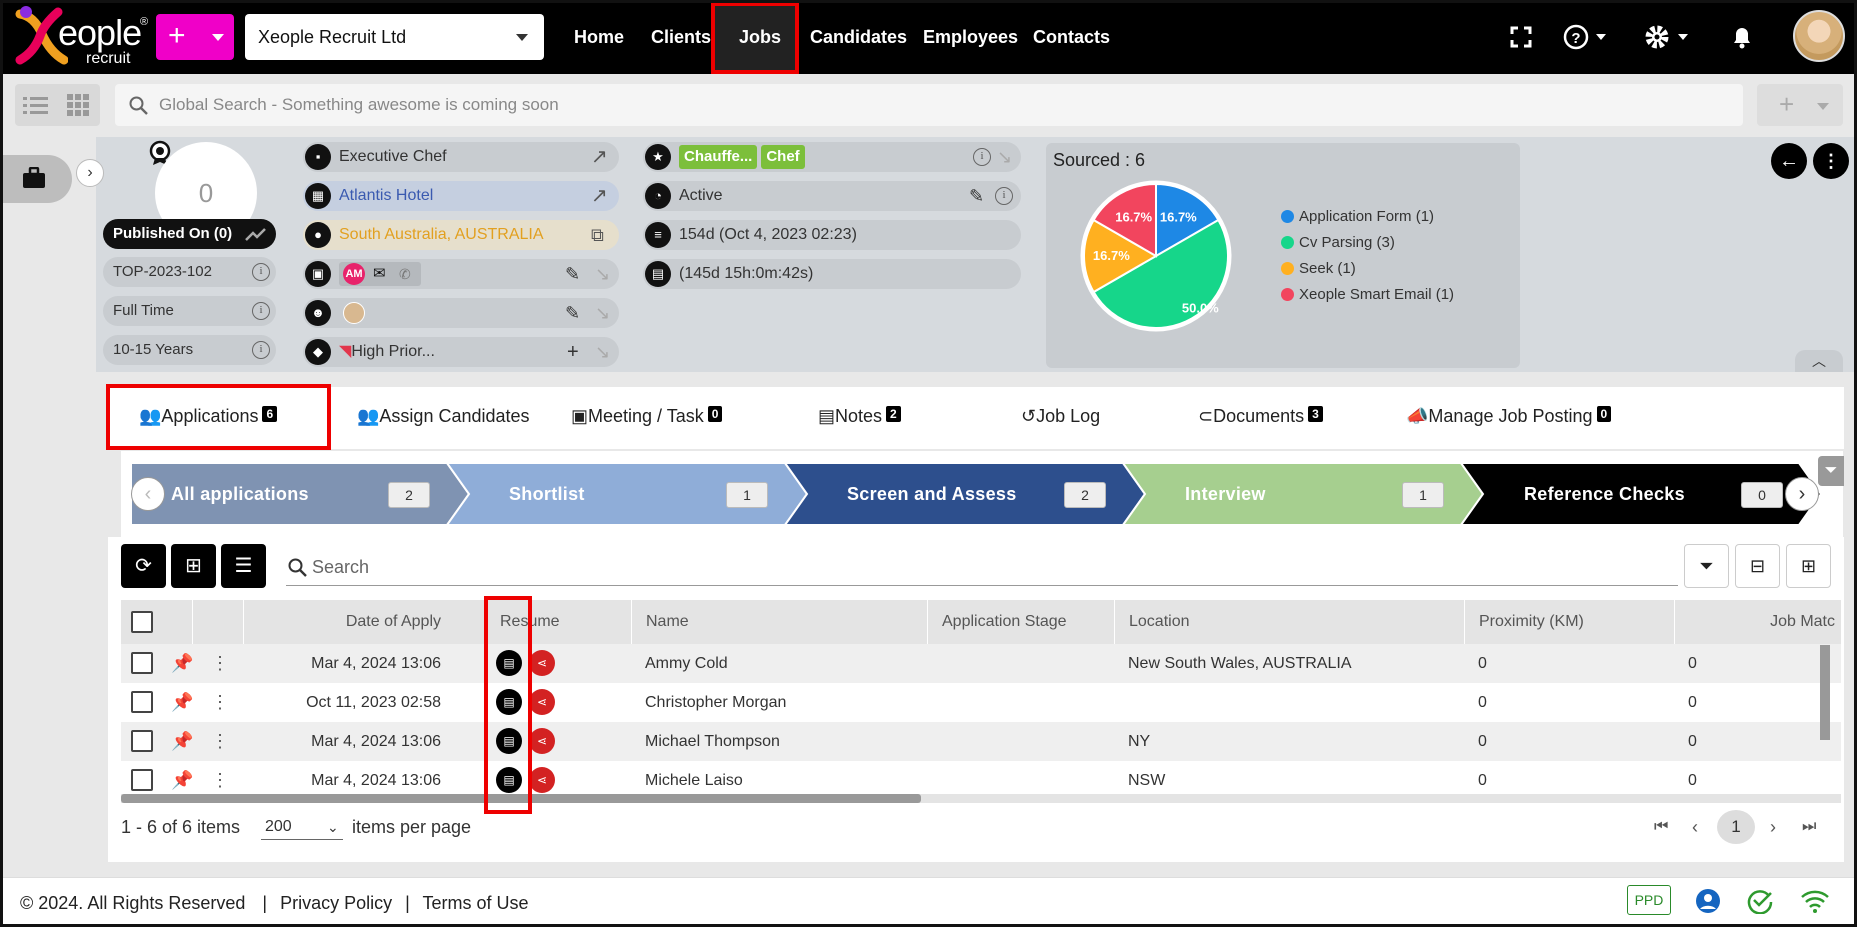 Image resolution: width=1857 pixels, height=927 pixels. I want to click on client-name: Atlantis Hotel, so click(386, 195).